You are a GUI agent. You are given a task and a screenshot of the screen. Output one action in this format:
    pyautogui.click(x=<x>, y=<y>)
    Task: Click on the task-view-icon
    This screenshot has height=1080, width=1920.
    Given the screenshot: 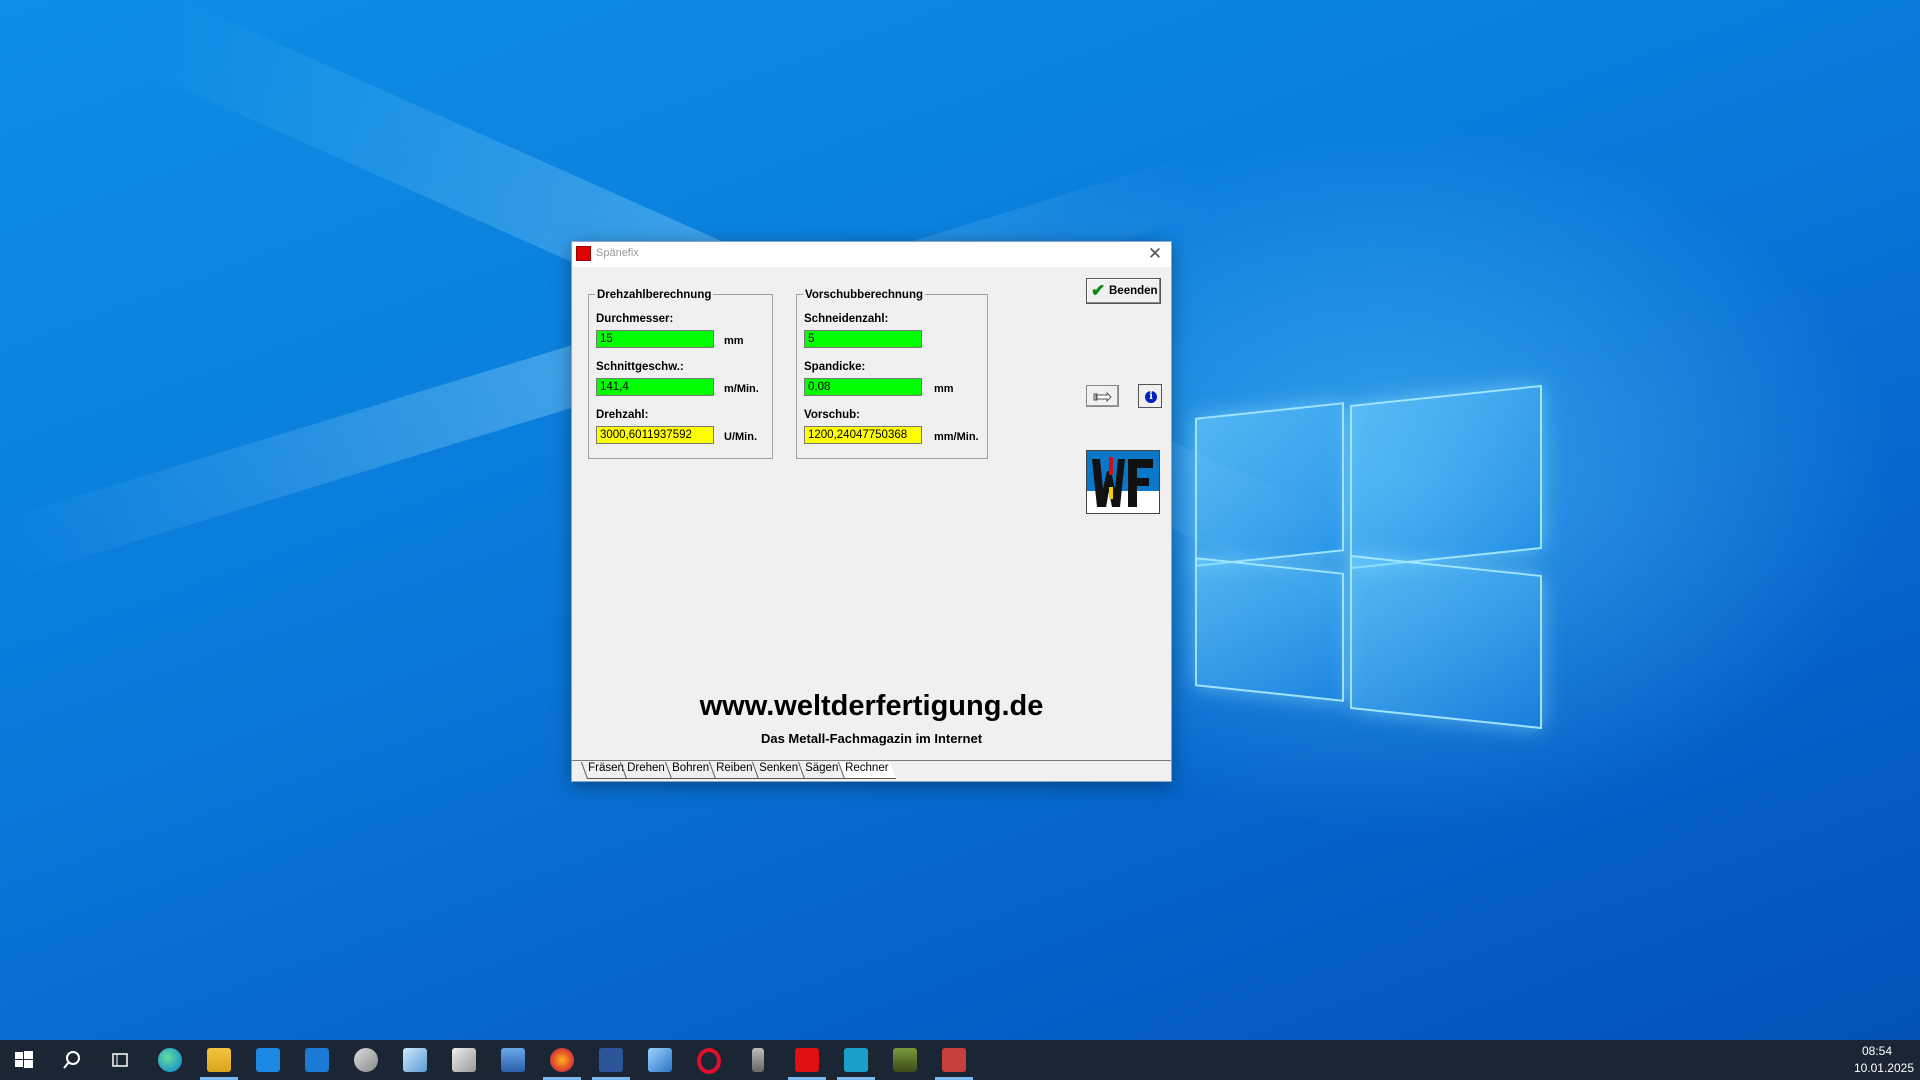 What is the action you would take?
    pyautogui.click(x=120, y=1060)
    